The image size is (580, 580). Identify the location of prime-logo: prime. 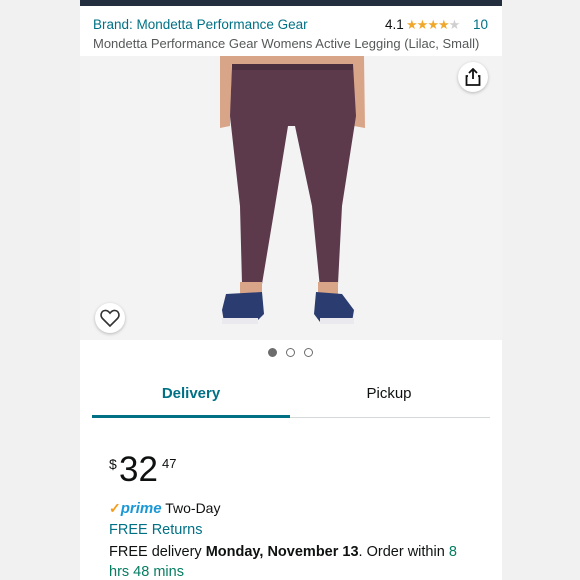
(141, 508).